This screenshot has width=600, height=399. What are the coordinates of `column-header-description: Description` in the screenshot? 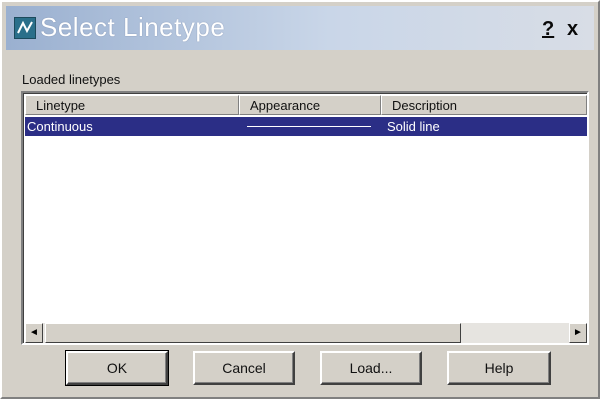 It's located at (484, 105).